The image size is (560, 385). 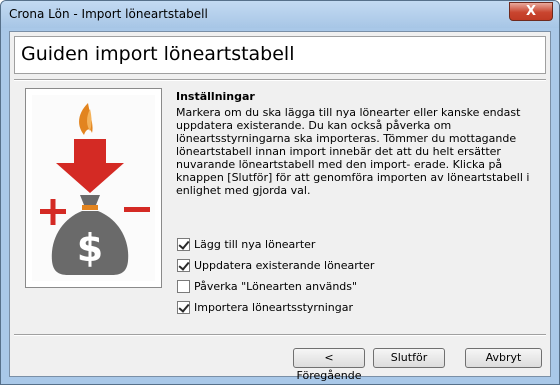 What do you see at coordinates (137, 209) in the screenshot?
I see `minus-icon` at bounding box center [137, 209].